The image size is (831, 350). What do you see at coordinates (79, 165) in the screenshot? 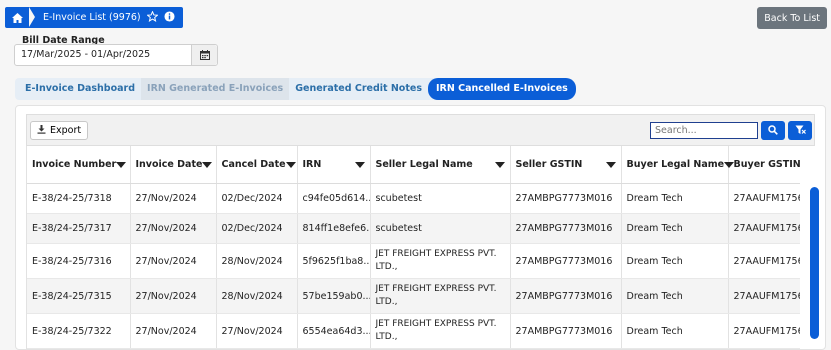
I see `col-invoice-number: Invoice Number` at bounding box center [79, 165].